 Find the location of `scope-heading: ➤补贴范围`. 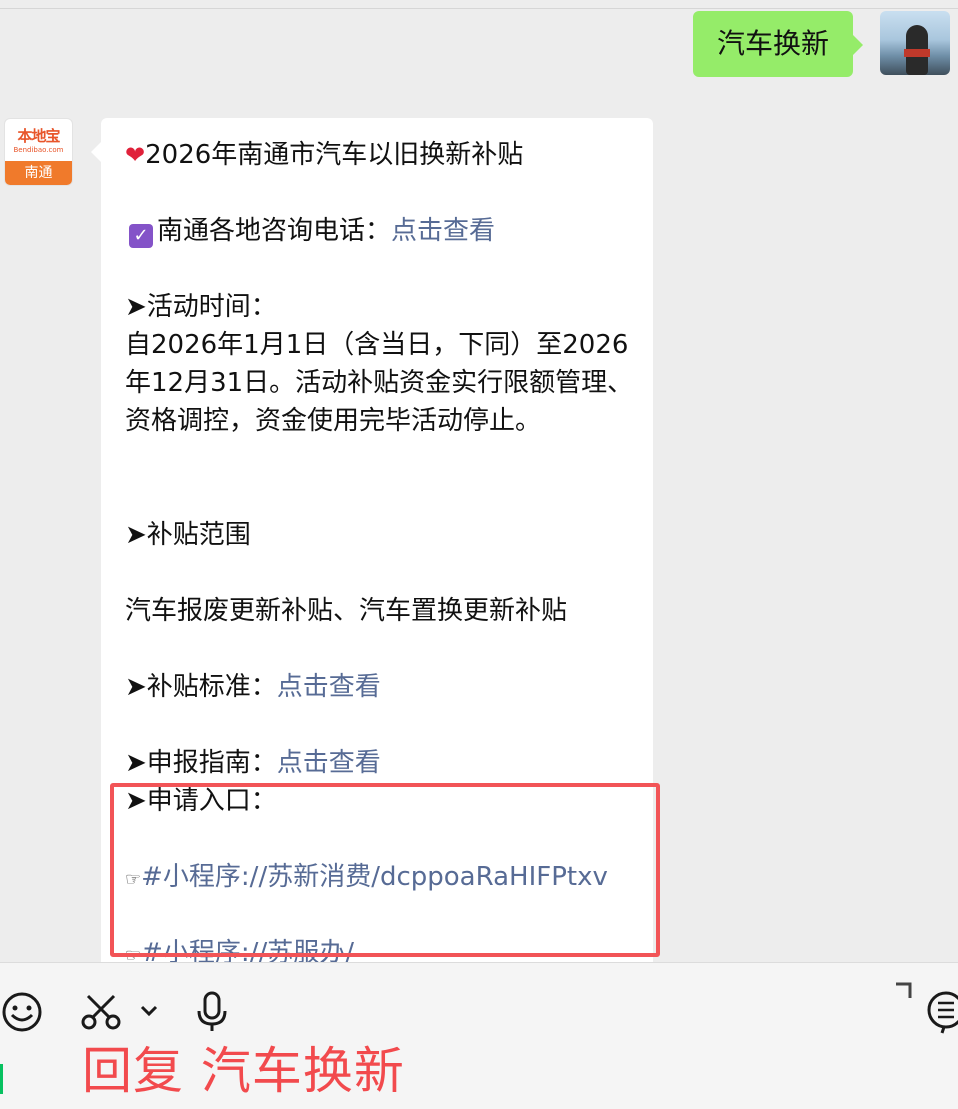

scope-heading: ➤补贴范围 is located at coordinates (188, 535).